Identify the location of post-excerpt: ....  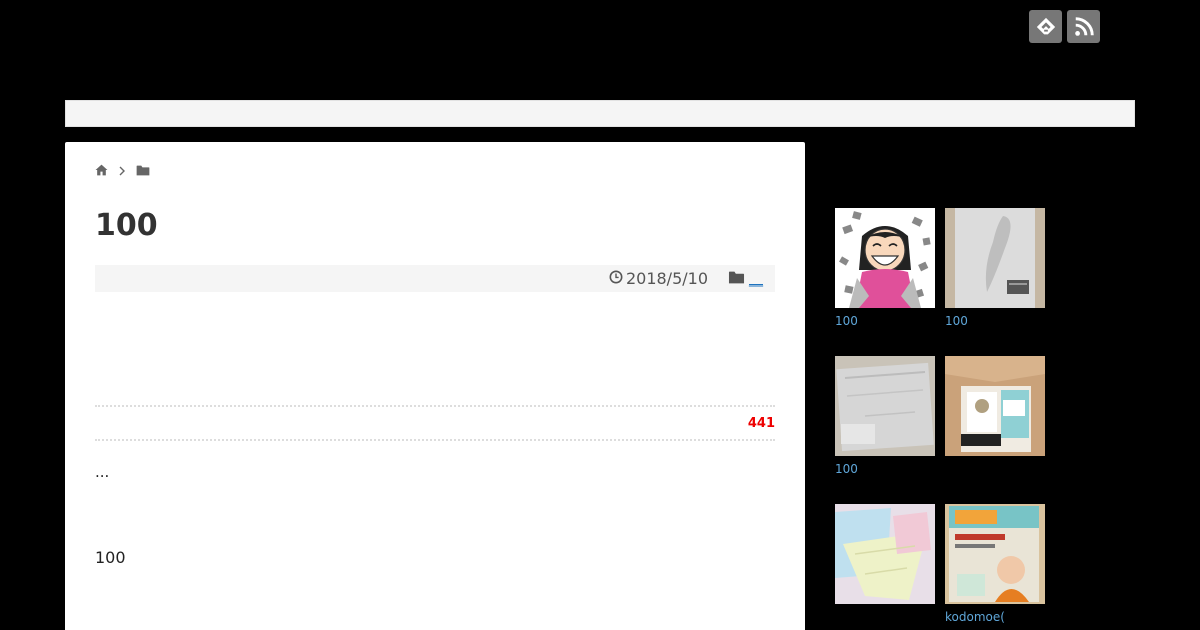
(102, 472).